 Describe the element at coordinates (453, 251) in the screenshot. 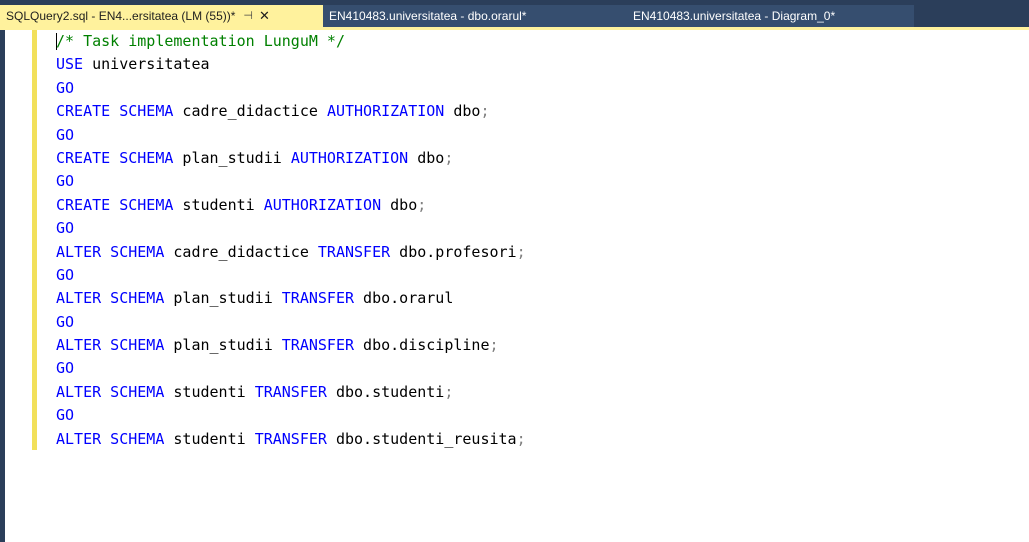

I see `identifier: dbo.profesori` at that location.